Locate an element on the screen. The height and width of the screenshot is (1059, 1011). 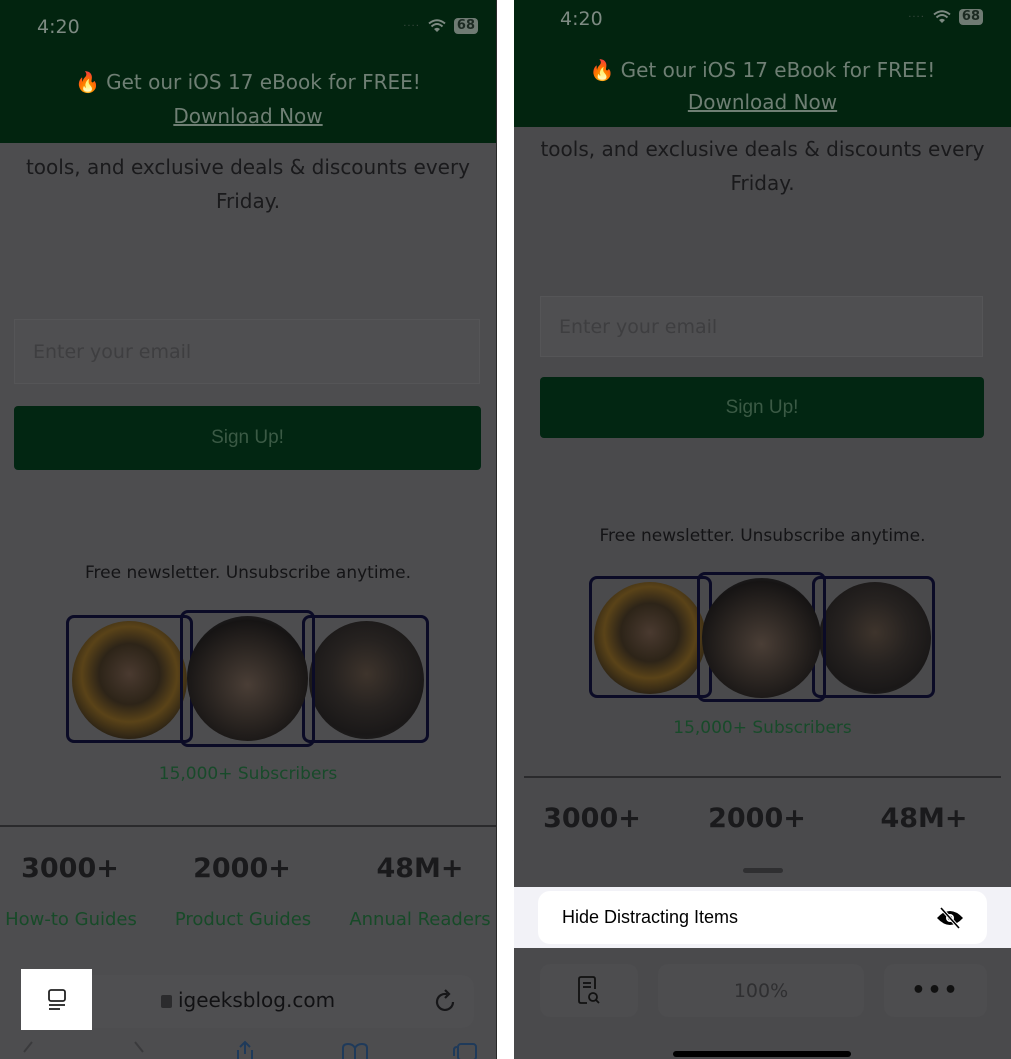
hide-distracting-items-label: Hide Distracting Items is located at coordinates (650, 917).